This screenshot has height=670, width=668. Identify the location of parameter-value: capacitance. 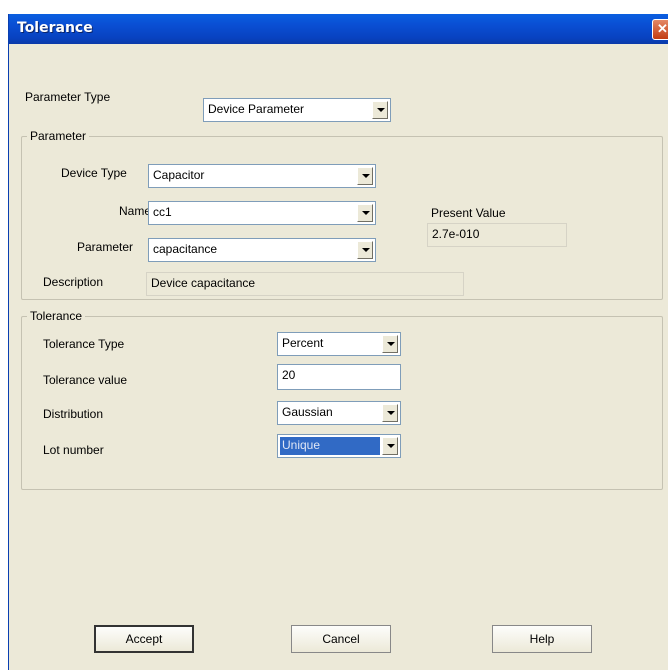
(185, 249).